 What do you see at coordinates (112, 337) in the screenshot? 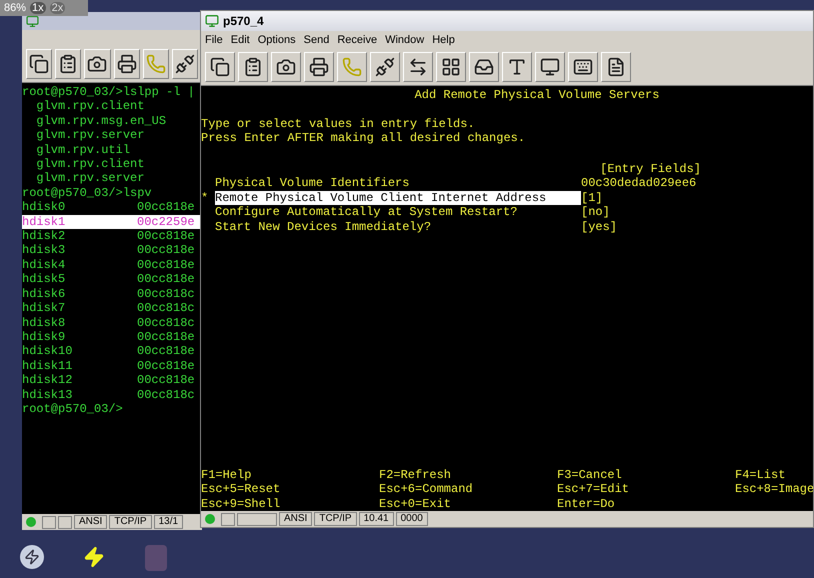
I see `disk-row: hdisk9 00cc818e` at bounding box center [112, 337].